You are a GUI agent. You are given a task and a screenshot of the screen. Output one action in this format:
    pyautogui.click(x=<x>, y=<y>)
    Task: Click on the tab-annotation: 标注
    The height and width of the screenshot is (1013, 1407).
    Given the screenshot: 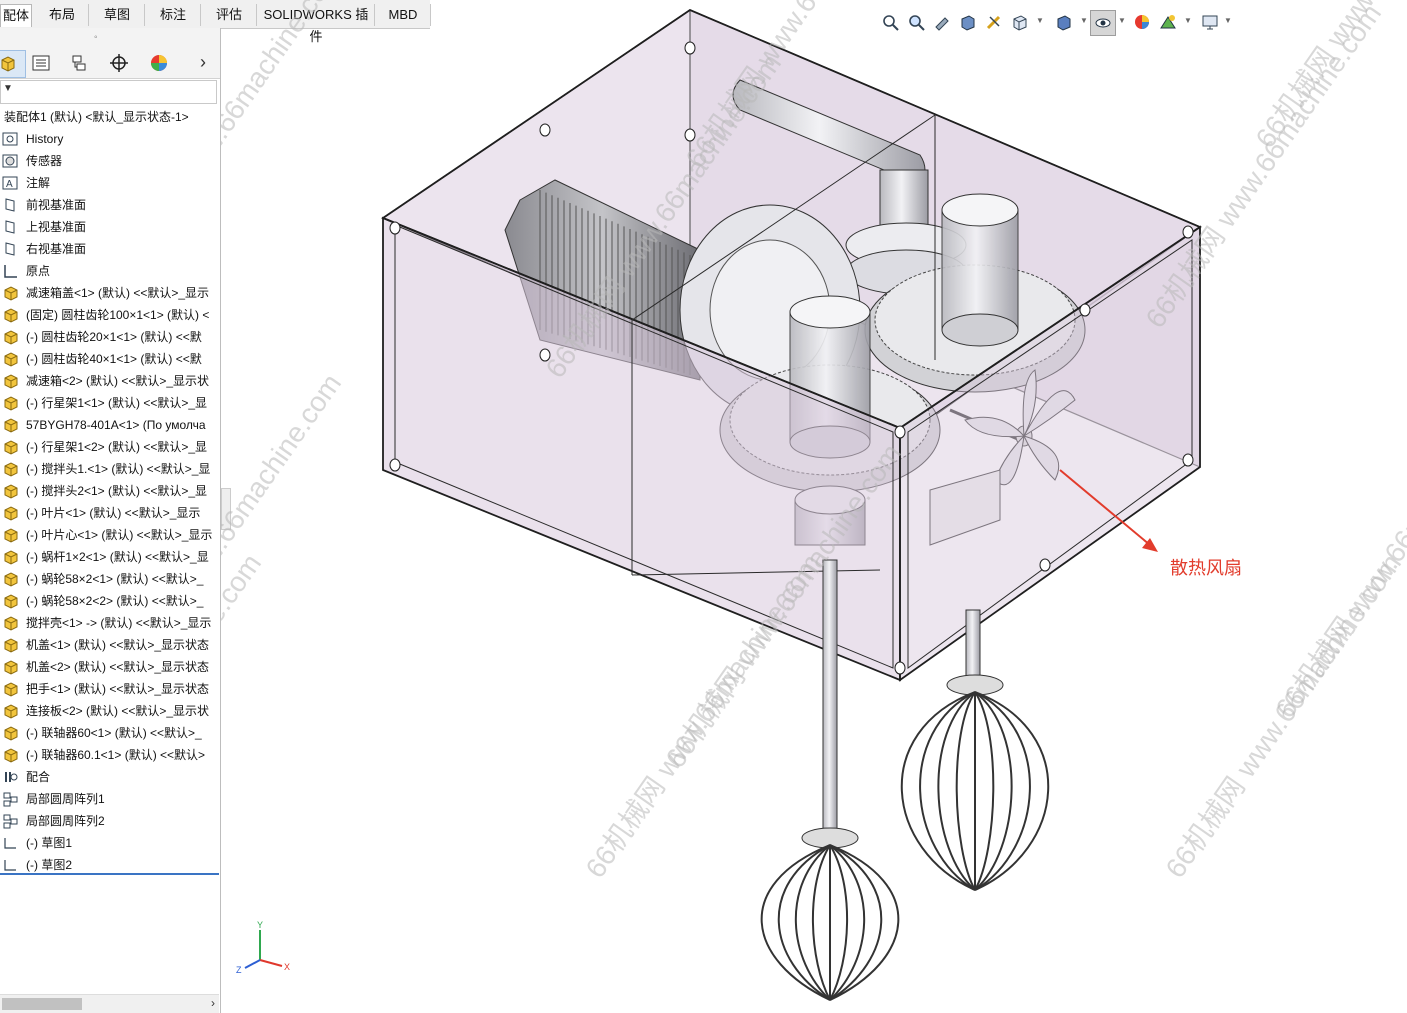 What is the action you would take?
    pyautogui.click(x=173, y=15)
    